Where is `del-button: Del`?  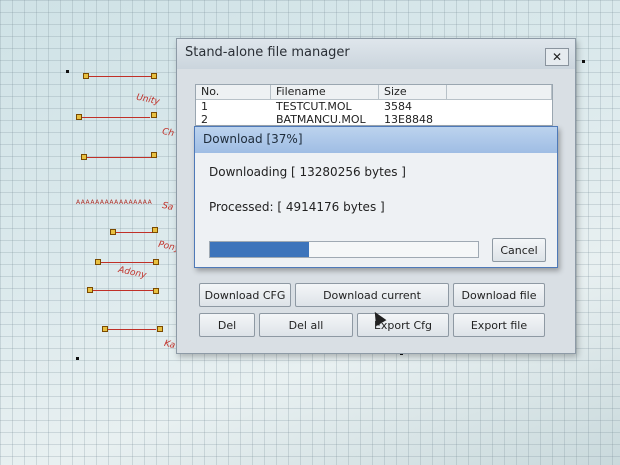
del-button: Del is located at coordinates (227, 325).